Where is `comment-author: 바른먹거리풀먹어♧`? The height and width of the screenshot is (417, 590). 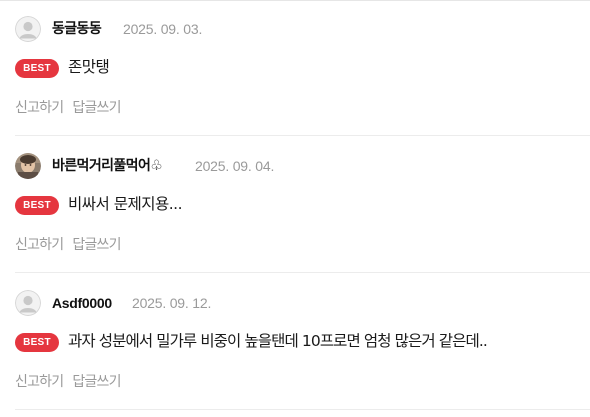 comment-author: 바른먹거리풀먹어♧ is located at coordinates (107, 166).